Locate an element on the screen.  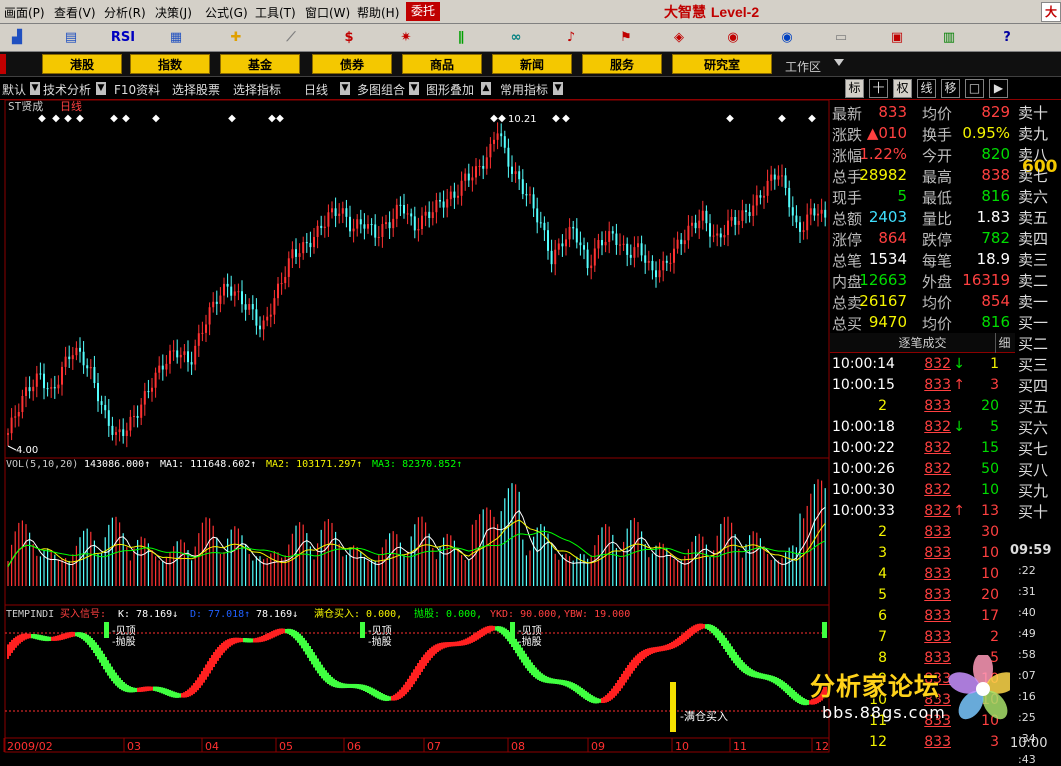
trade-volume: 10 is located at coordinates (990, 553).